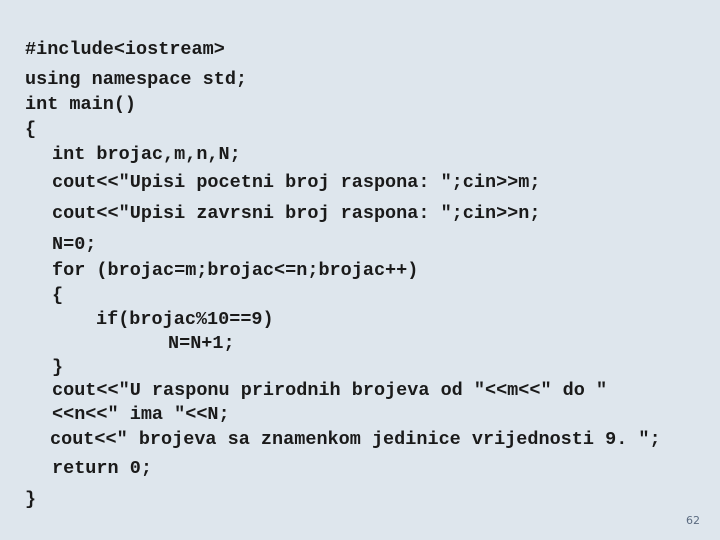 This screenshot has width=720, height=540. What do you see at coordinates (185, 319) in the screenshot?
I see `code-line: if(brojac%10==9)` at bounding box center [185, 319].